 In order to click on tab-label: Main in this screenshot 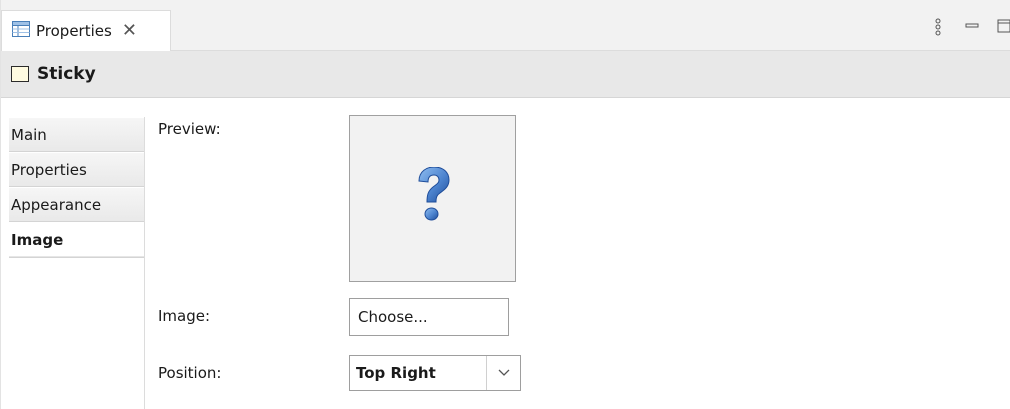, I will do `click(29, 134)`.